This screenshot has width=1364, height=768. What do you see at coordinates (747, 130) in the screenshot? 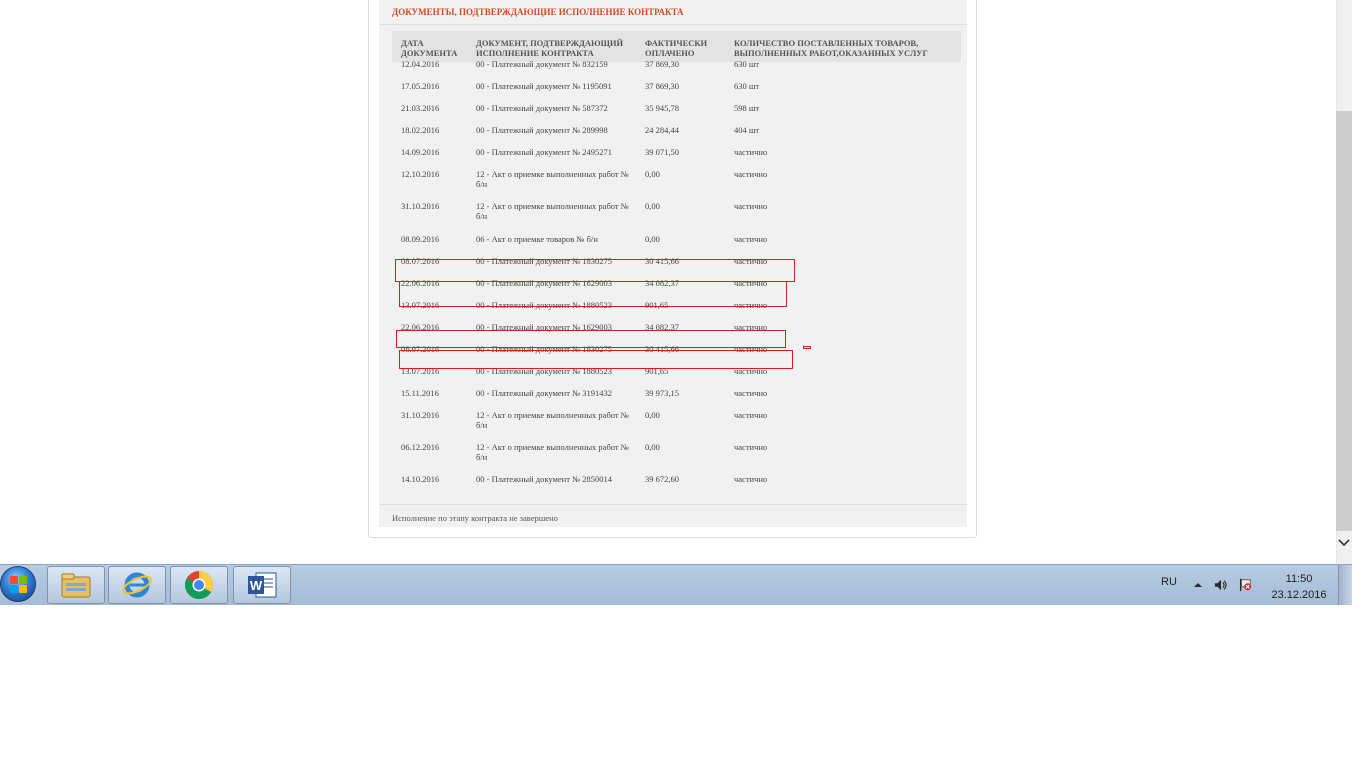
I see `cell-quantity: 404 шт` at bounding box center [747, 130].